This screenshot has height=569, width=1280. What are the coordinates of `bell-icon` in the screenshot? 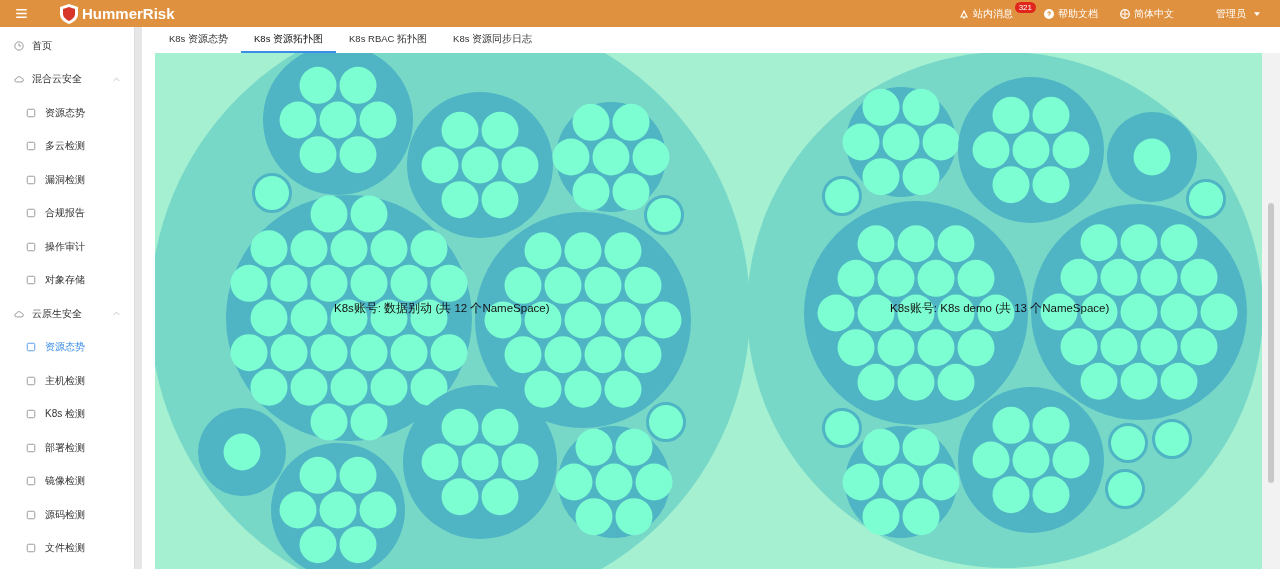 It's located at (963, 13).